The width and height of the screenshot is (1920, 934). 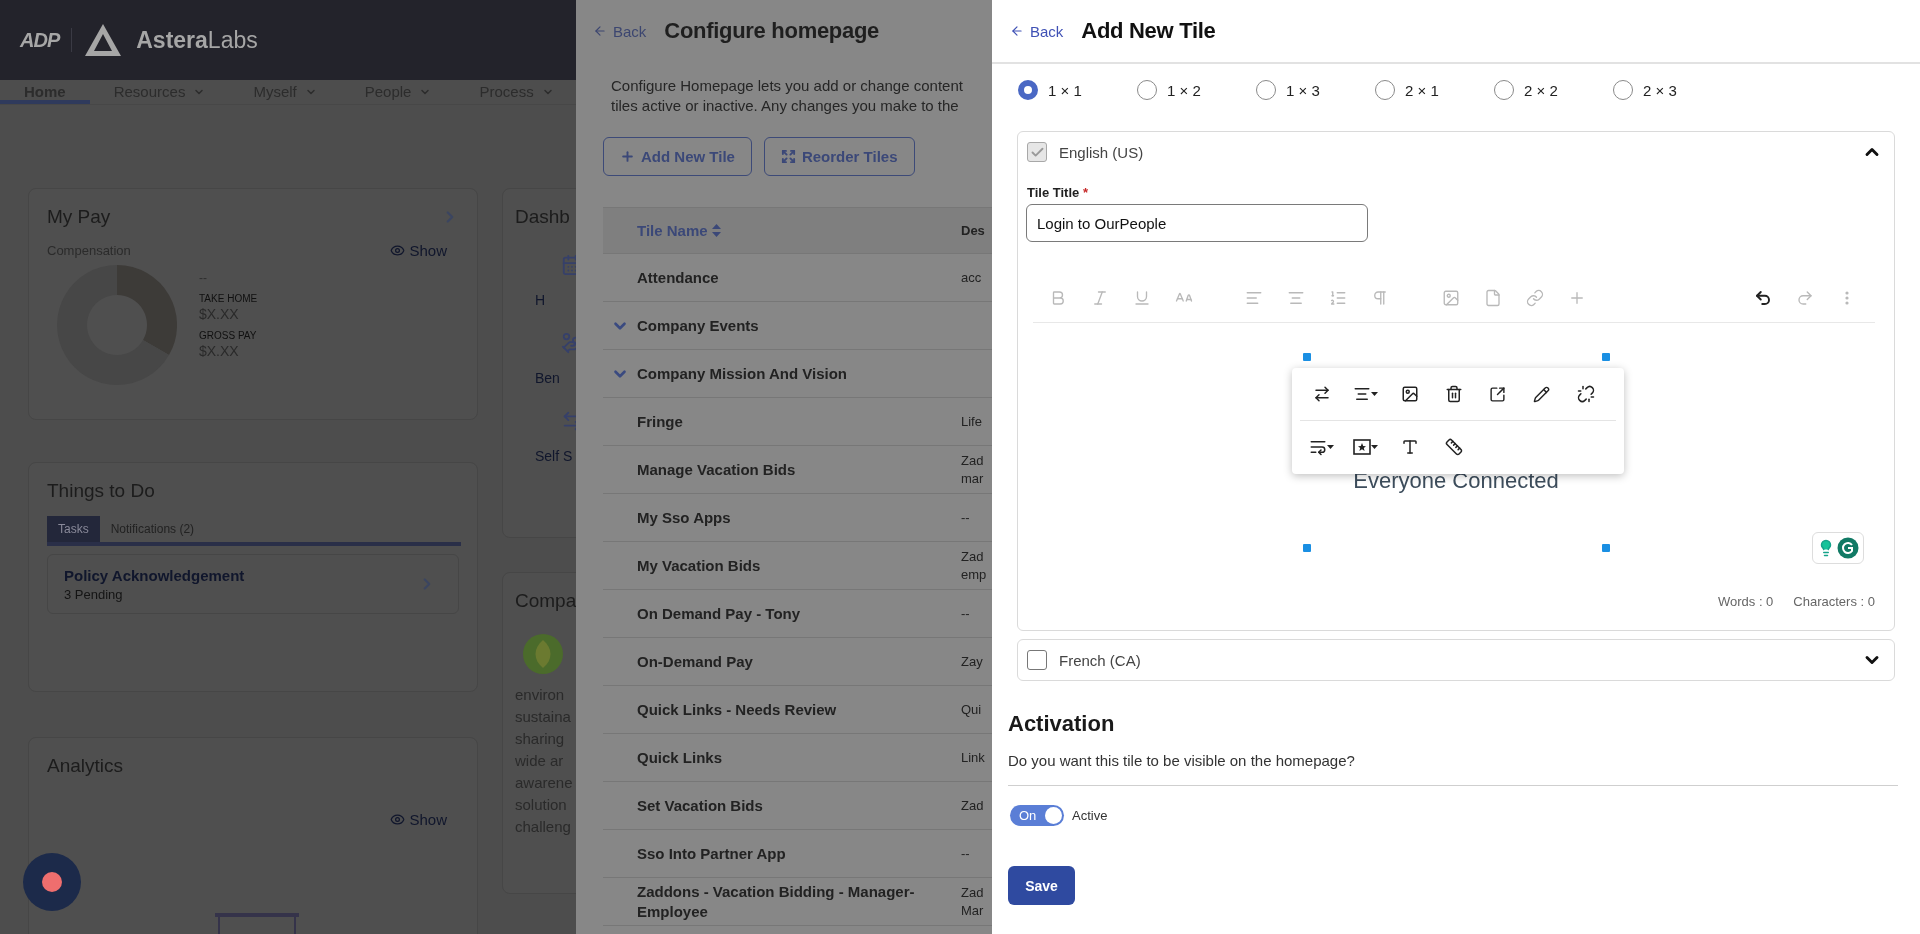 What do you see at coordinates (253, 584) in the screenshot?
I see `task-item: Policy Acknowledgement 3 Pending` at bounding box center [253, 584].